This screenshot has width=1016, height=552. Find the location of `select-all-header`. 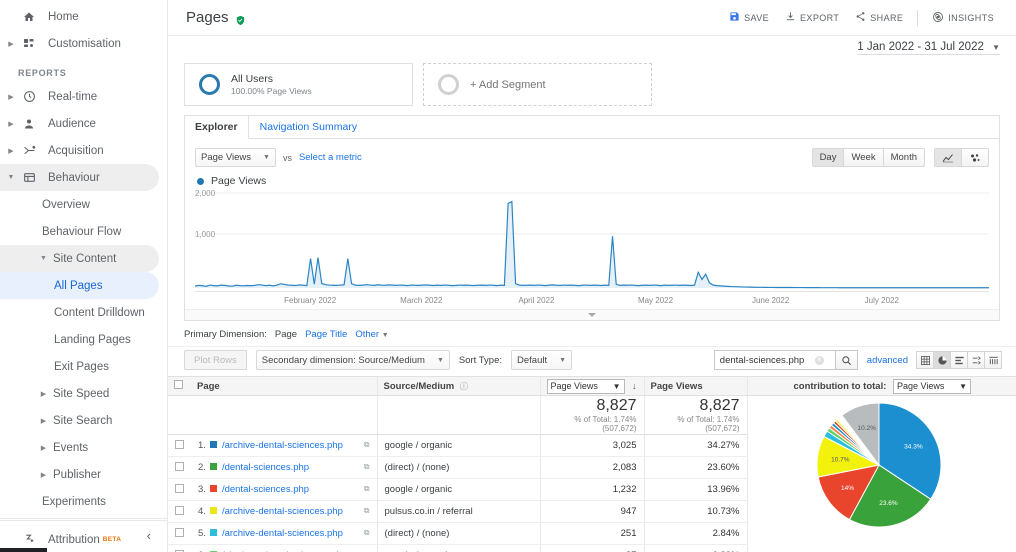

select-all-header is located at coordinates (179, 386).